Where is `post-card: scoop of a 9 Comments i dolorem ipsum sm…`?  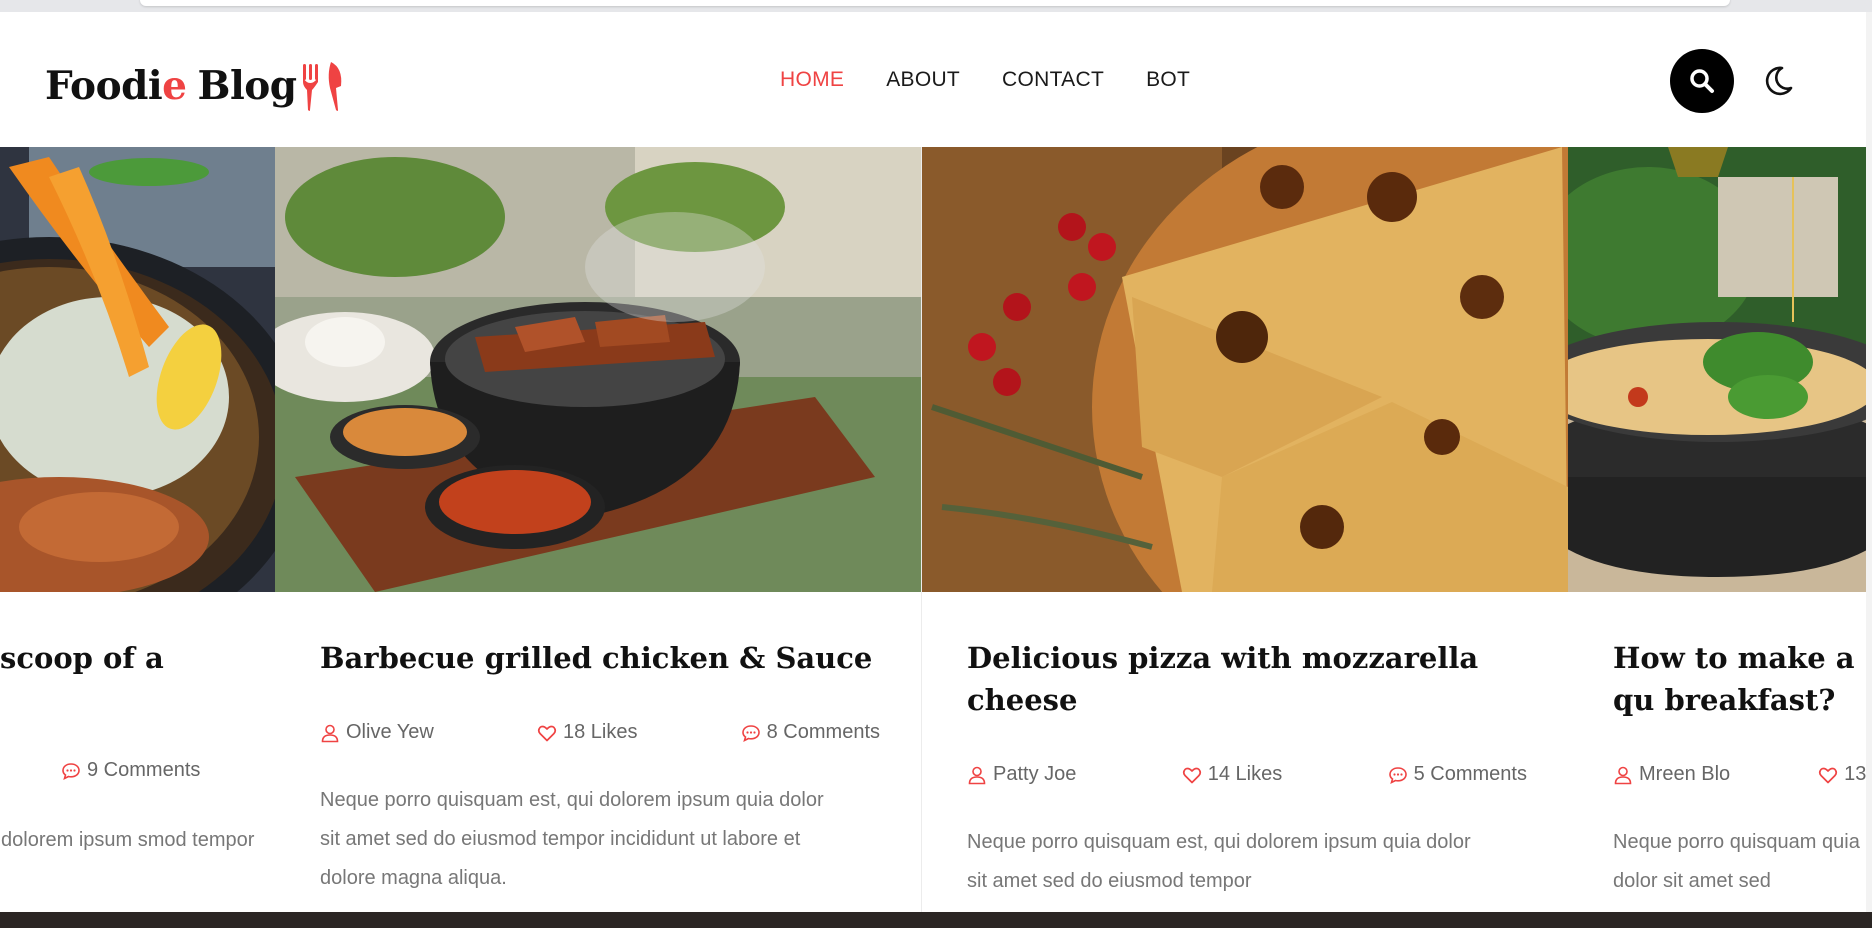
post-card: scoop of a 9 Comments i dolorem ipsum sm… is located at coordinates (138, 529).